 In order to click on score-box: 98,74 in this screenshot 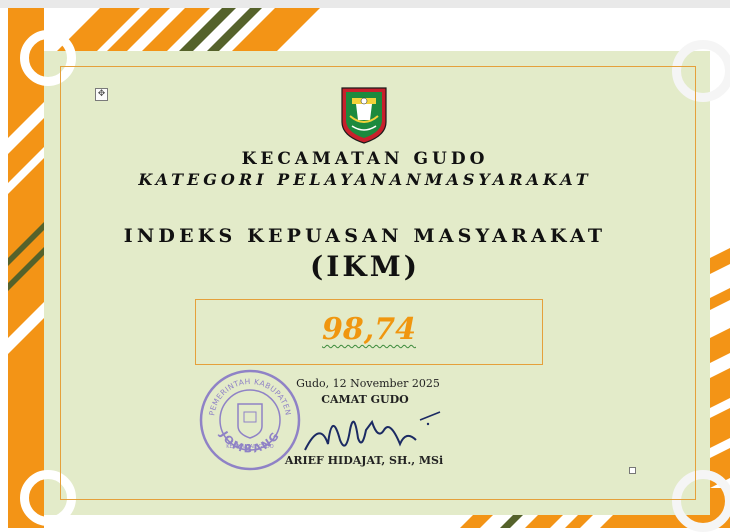, I will do `click(369, 332)`.